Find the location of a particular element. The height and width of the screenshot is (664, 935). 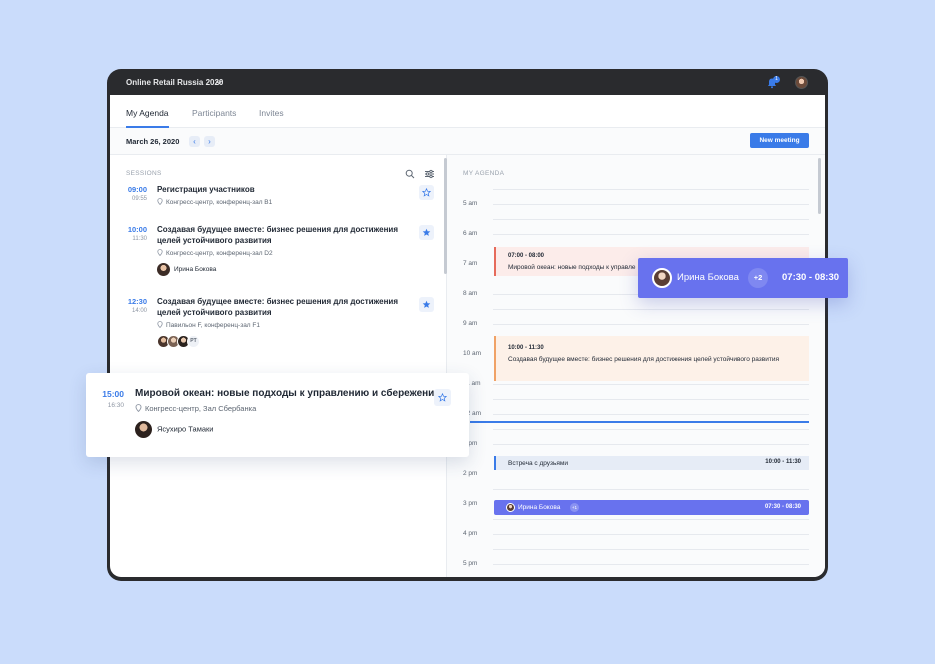

session-start: 09:00 is located at coordinates (137, 189).